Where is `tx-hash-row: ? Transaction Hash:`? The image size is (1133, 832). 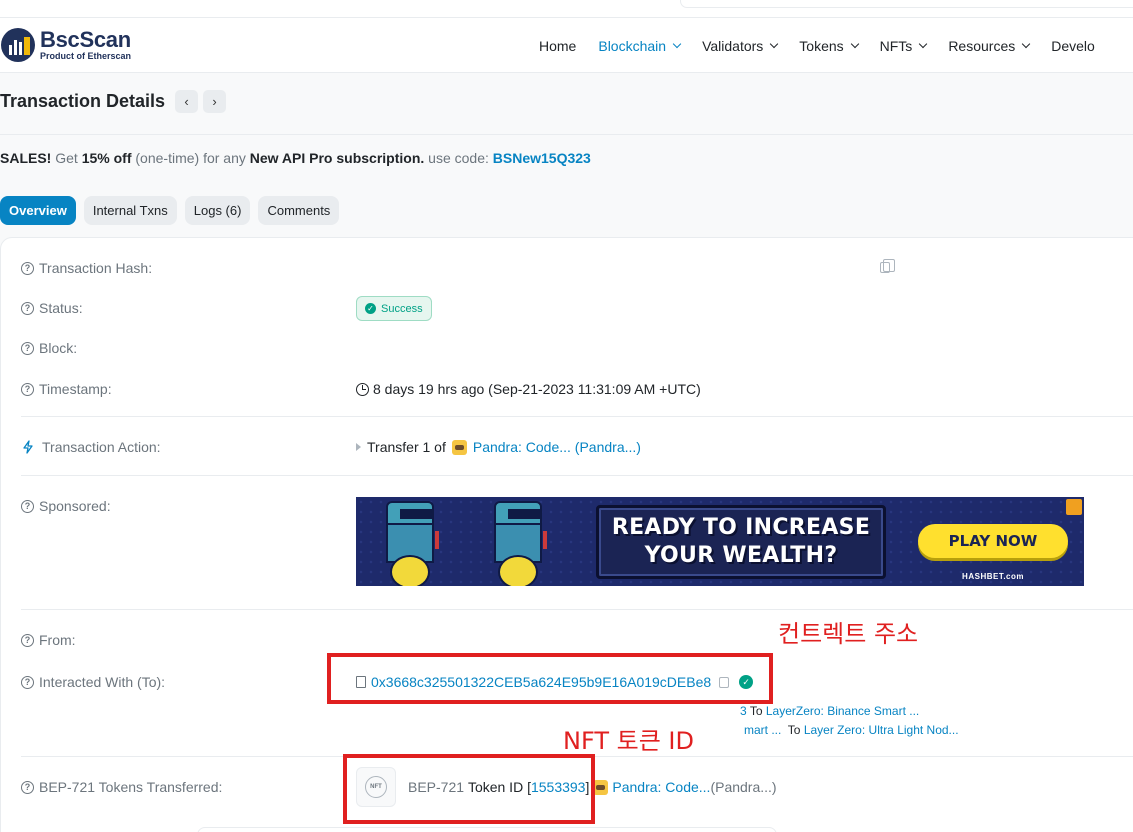 tx-hash-row: ? Transaction Hash: is located at coordinates (86, 268).